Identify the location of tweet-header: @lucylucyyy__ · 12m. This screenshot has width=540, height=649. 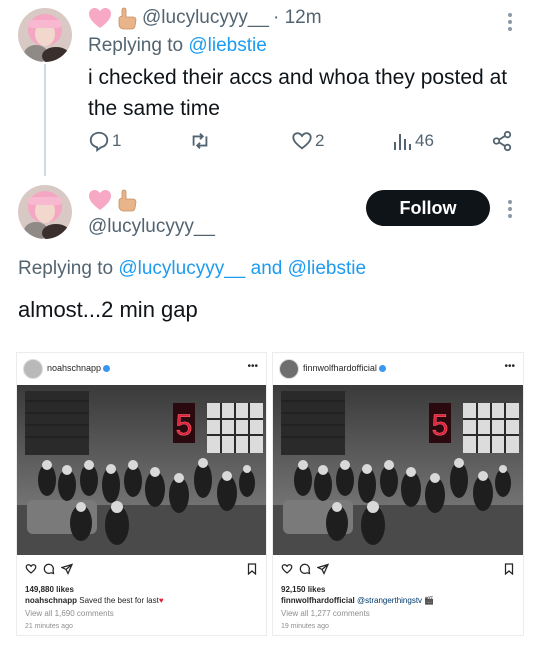
(205, 18).